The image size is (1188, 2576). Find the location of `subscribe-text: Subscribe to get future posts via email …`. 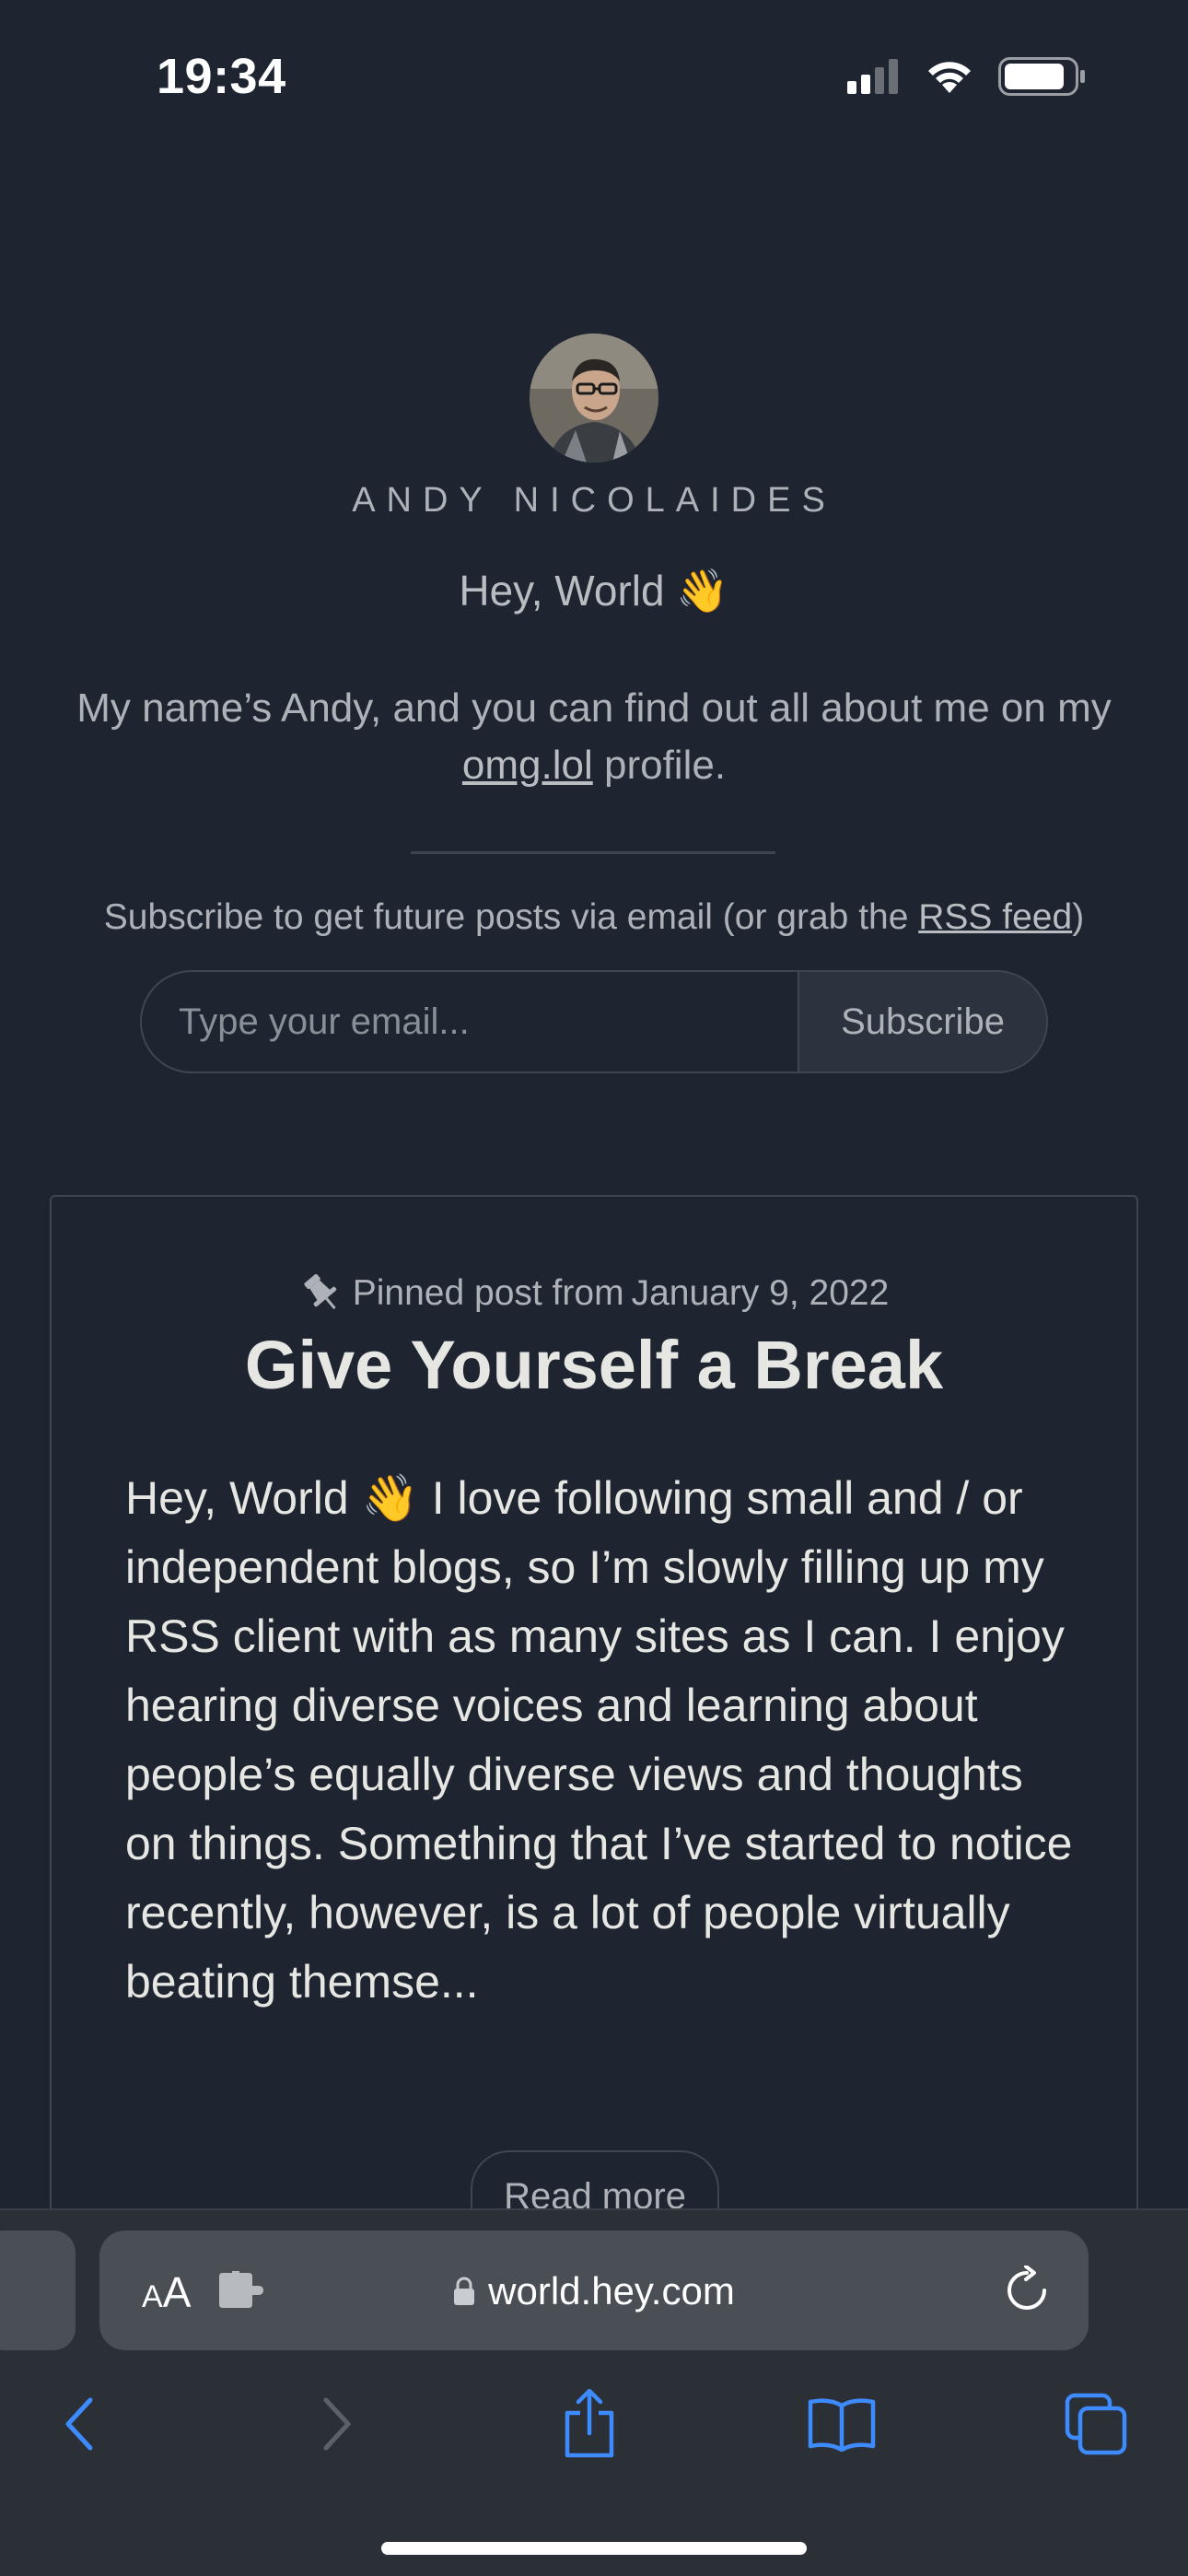

subscribe-text: Subscribe to get future posts via email … is located at coordinates (594, 917).